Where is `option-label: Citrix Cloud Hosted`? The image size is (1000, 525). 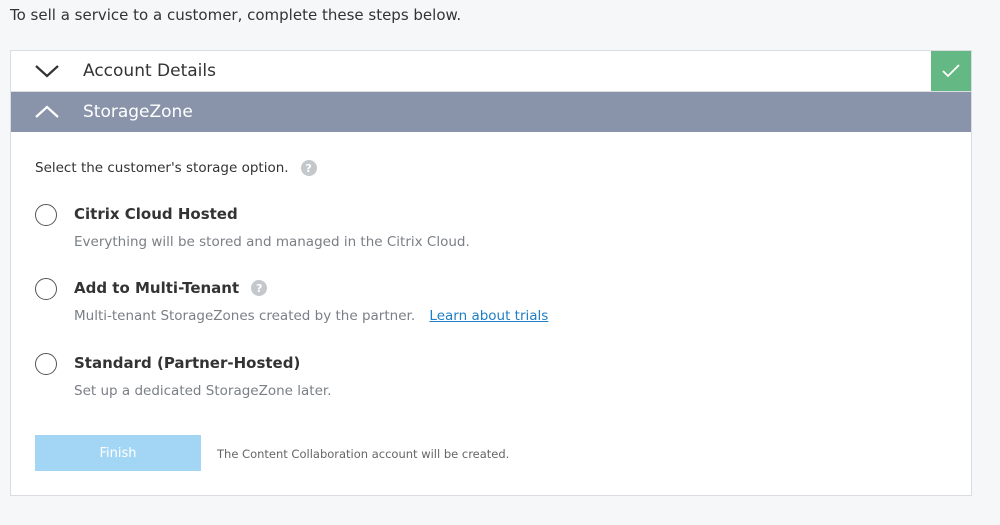
option-label: Citrix Cloud Hosted is located at coordinates (156, 214).